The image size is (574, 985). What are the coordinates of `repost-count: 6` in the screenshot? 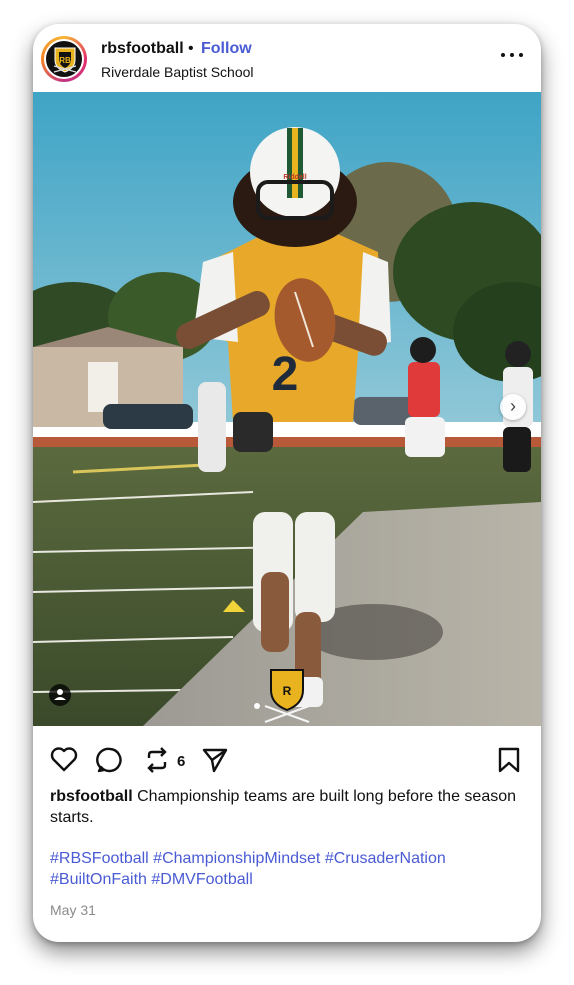 It's located at (181, 761).